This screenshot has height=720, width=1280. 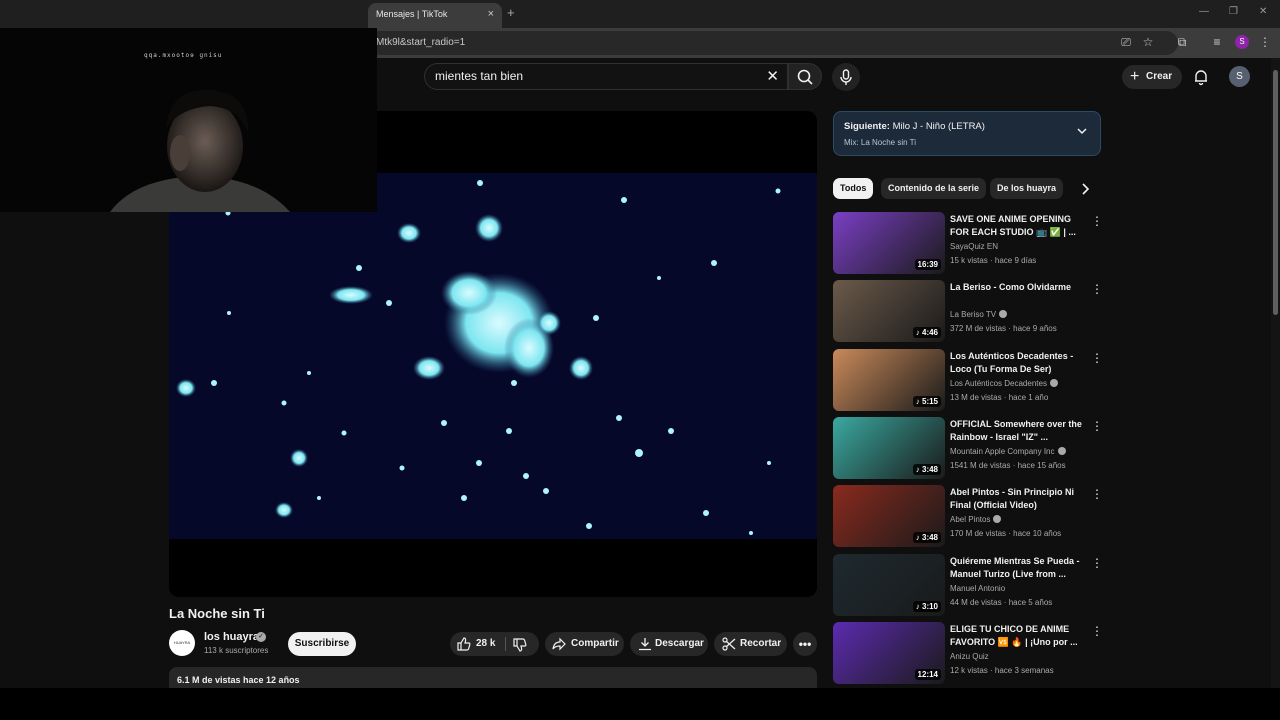 I want to click on notifications-bell-icon, so click(x=1201, y=77).